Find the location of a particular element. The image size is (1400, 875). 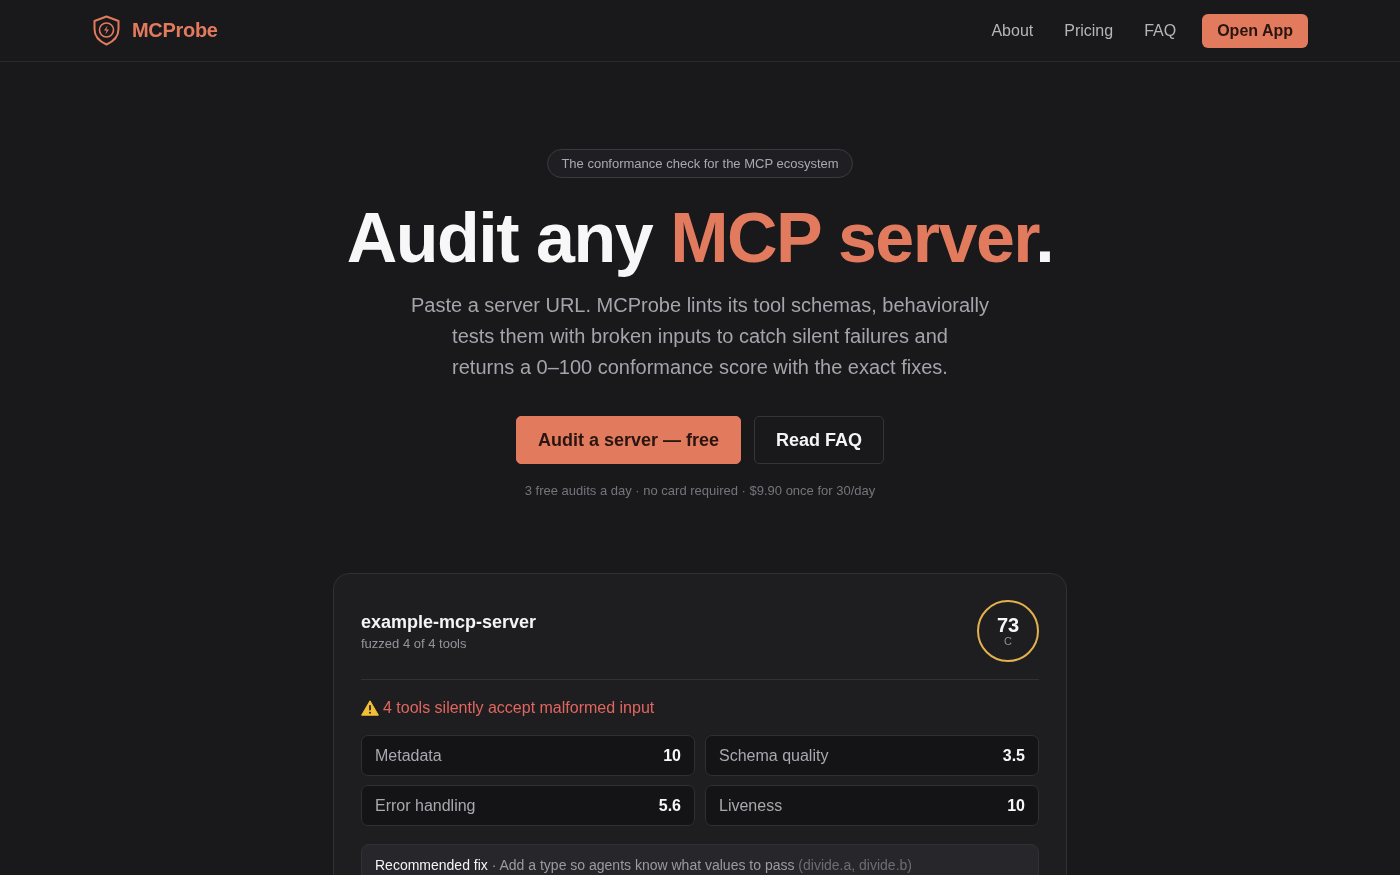

faq-button: Read FAQ is located at coordinates (819, 440).